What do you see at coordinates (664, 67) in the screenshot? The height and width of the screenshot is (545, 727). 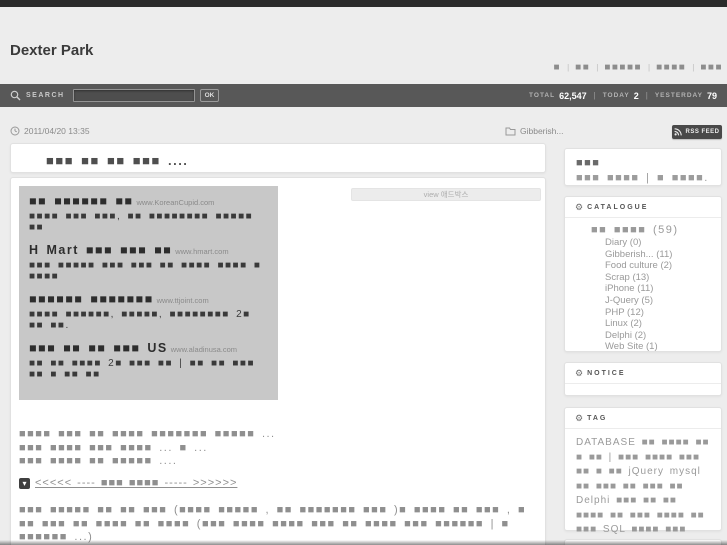 I see `nav-item: ■■■■` at bounding box center [664, 67].